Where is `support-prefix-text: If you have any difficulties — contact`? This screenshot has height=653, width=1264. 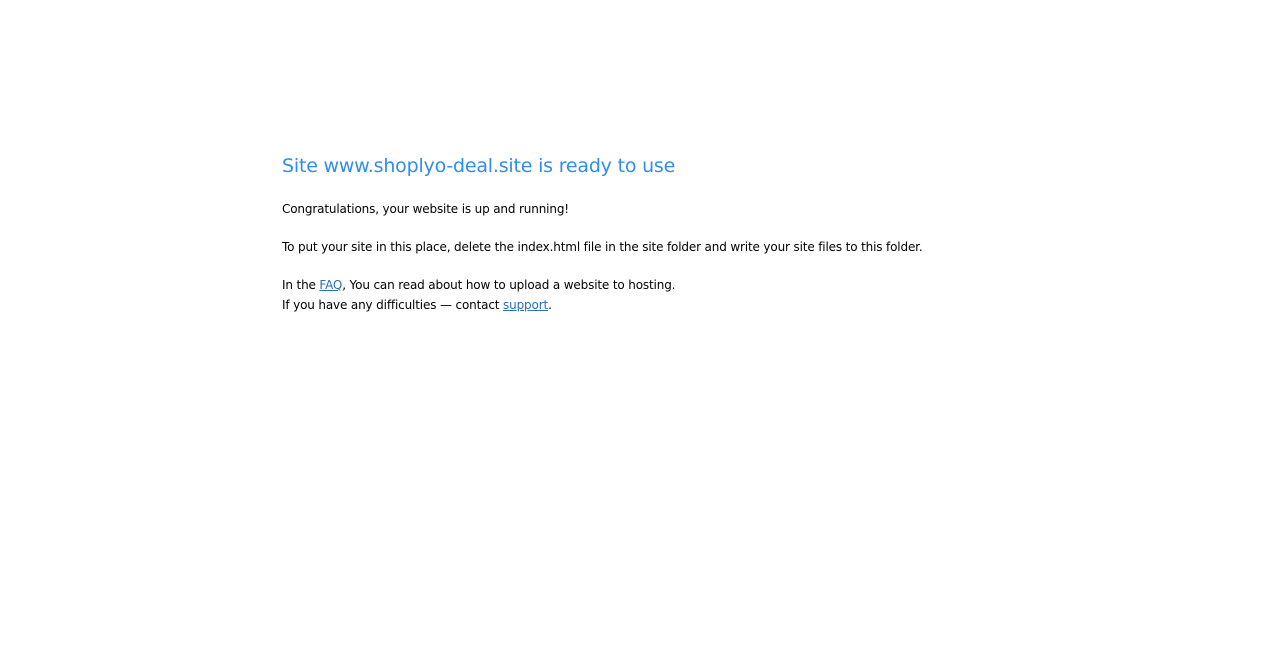
support-prefix-text: If you have any difficulties — contact is located at coordinates (393, 305).